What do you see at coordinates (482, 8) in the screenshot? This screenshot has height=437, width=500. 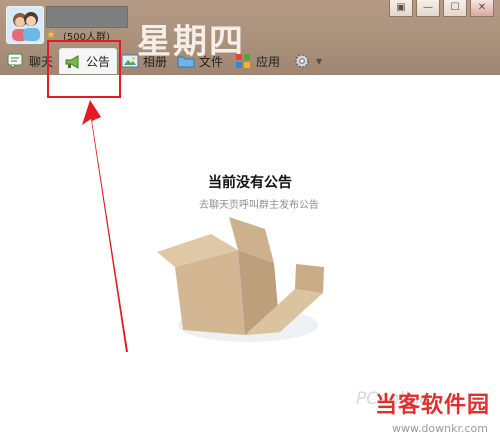 I see `close-button: ✕` at bounding box center [482, 8].